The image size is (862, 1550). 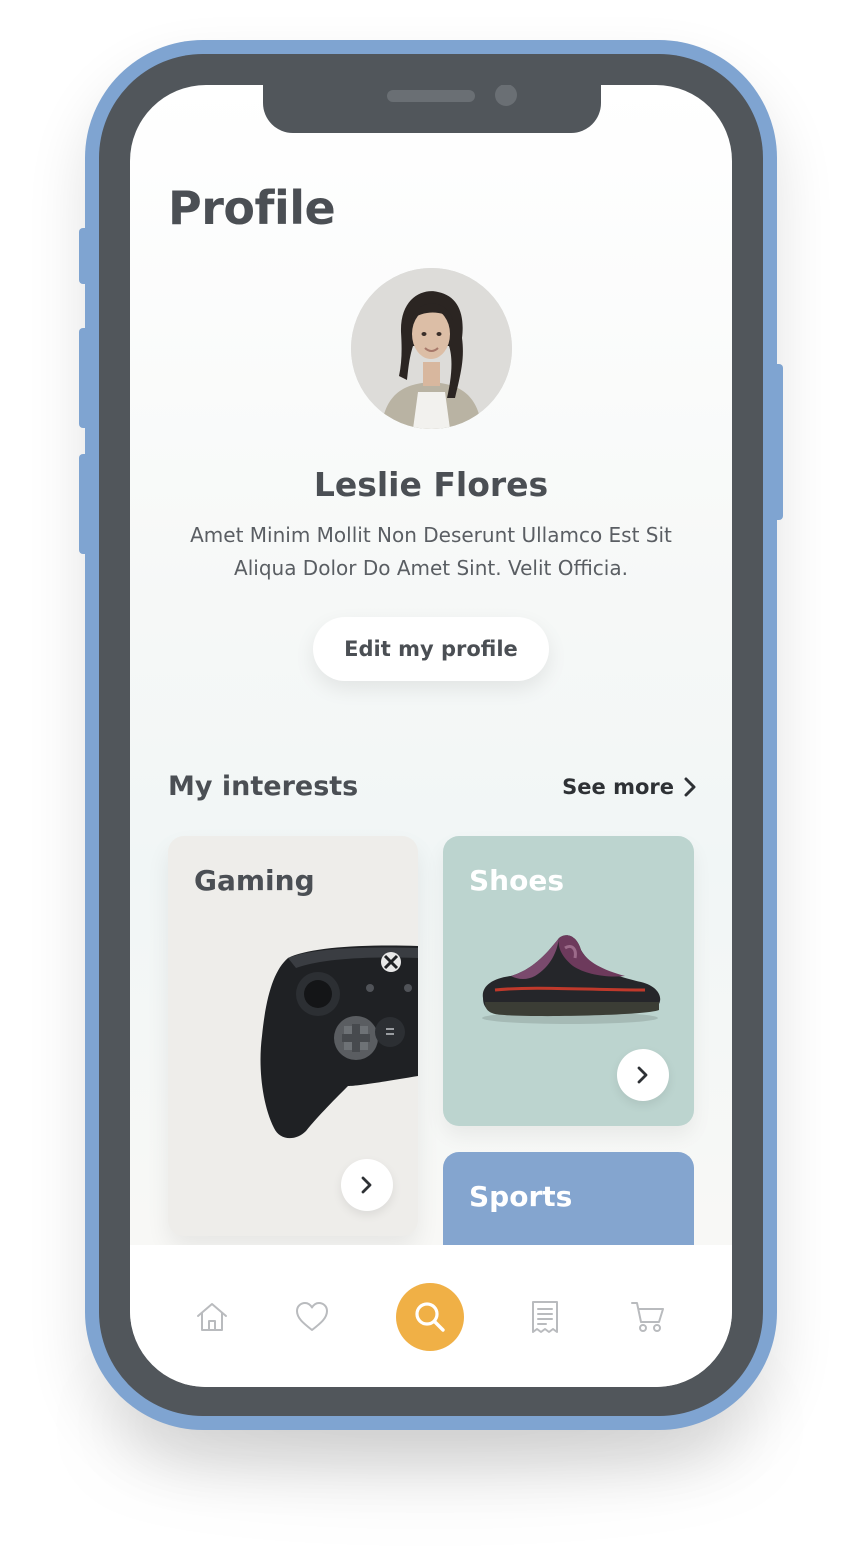 I want to click on tab-favorites, so click(x=312, y=1317).